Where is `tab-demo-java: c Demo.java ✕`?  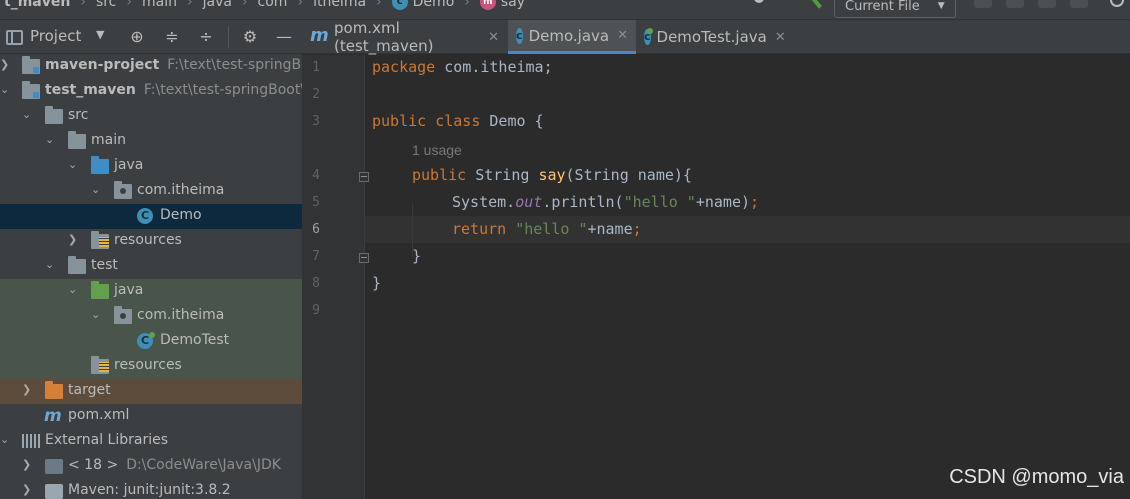
tab-demo-java: c Demo.java ✕ is located at coordinates (572, 37).